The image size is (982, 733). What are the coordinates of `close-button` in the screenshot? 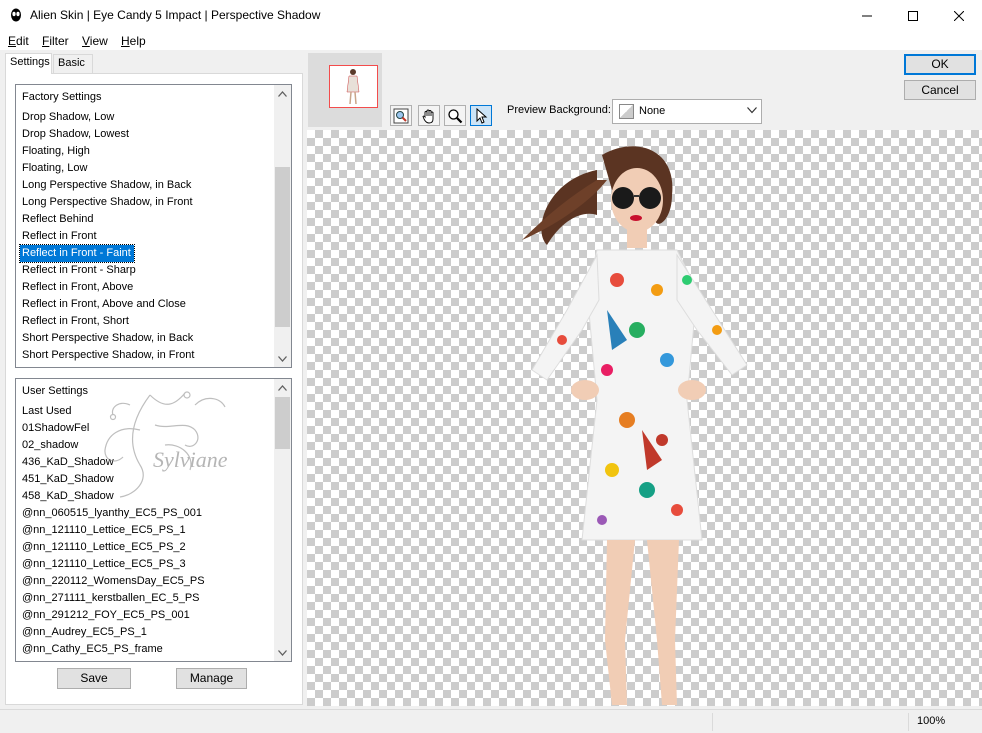 It's located at (959, 15).